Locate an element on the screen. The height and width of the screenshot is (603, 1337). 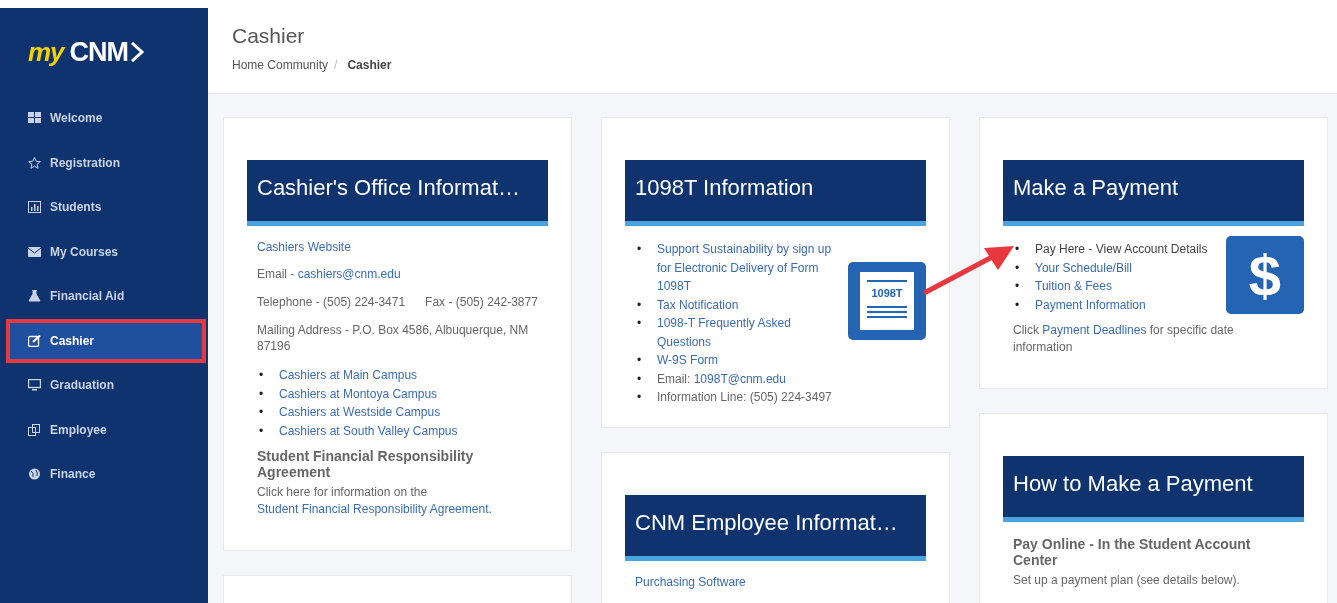
sidebar-item: Employee is located at coordinates (104, 429).